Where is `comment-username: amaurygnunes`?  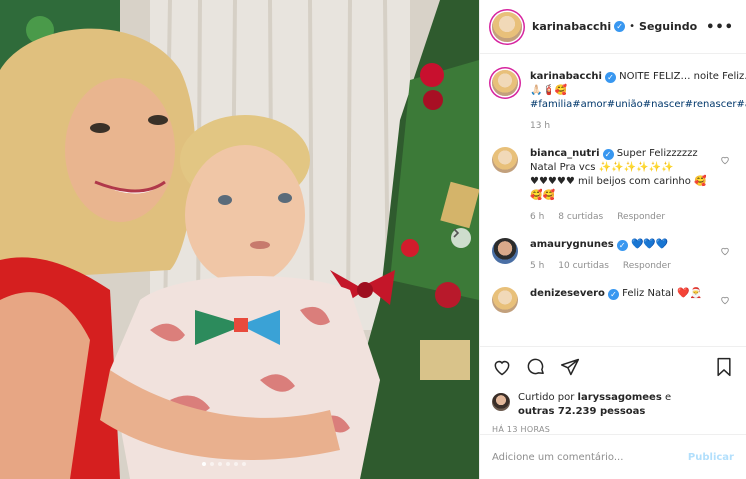 comment-username: amaurygnunes is located at coordinates (572, 244).